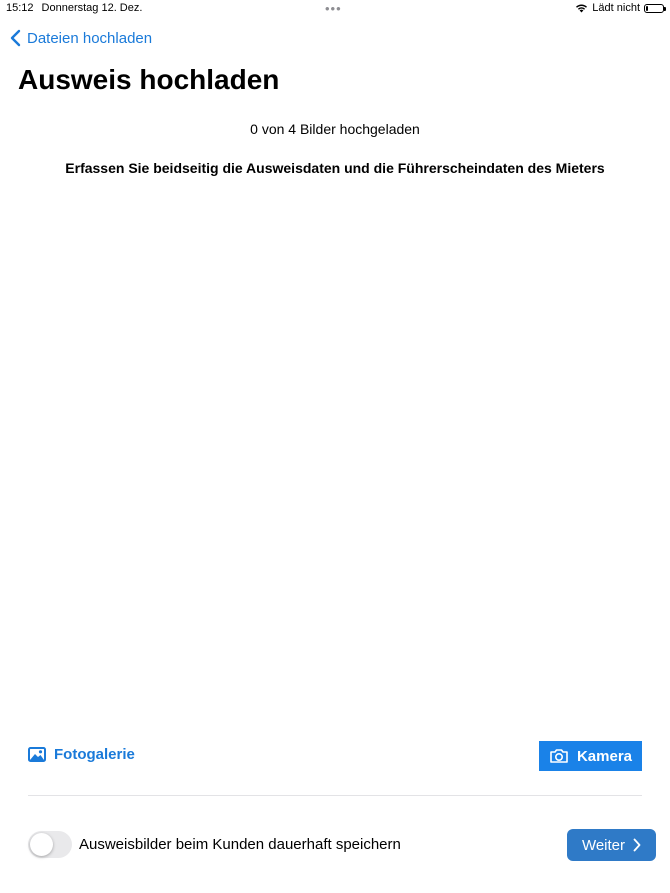 The height and width of the screenshot is (893, 670). Describe the element at coordinates (582, 8) in the screenshot. I see `wifi-icon` at that location.